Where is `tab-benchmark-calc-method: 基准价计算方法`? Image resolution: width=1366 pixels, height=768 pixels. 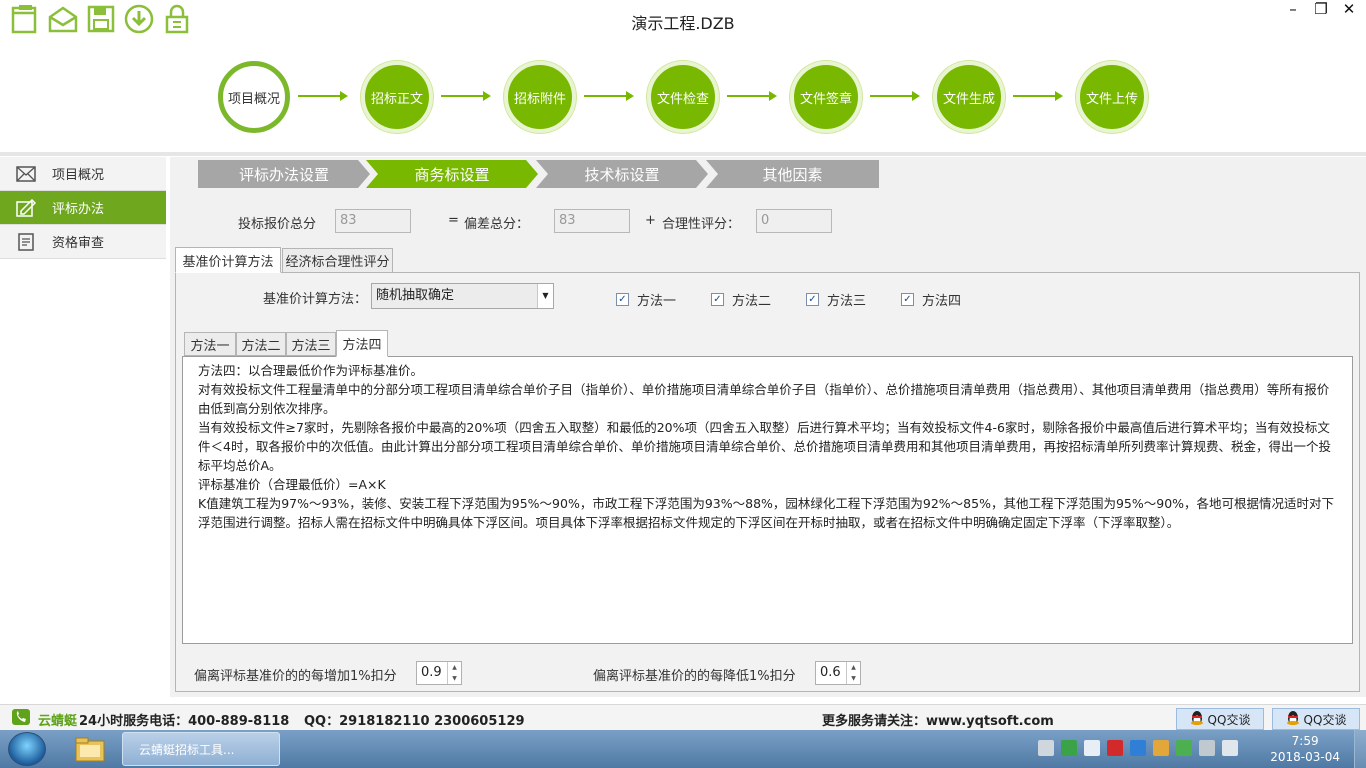
tab-benchmark-calc-method: 基准价计算方法 is located at coordinates (228, 260).